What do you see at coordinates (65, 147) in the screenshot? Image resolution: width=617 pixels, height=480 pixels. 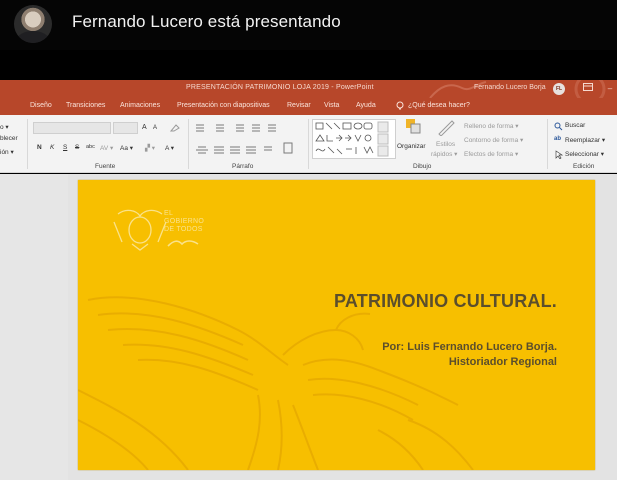 I see `underline-button: S` at bounding box center [65, 147].